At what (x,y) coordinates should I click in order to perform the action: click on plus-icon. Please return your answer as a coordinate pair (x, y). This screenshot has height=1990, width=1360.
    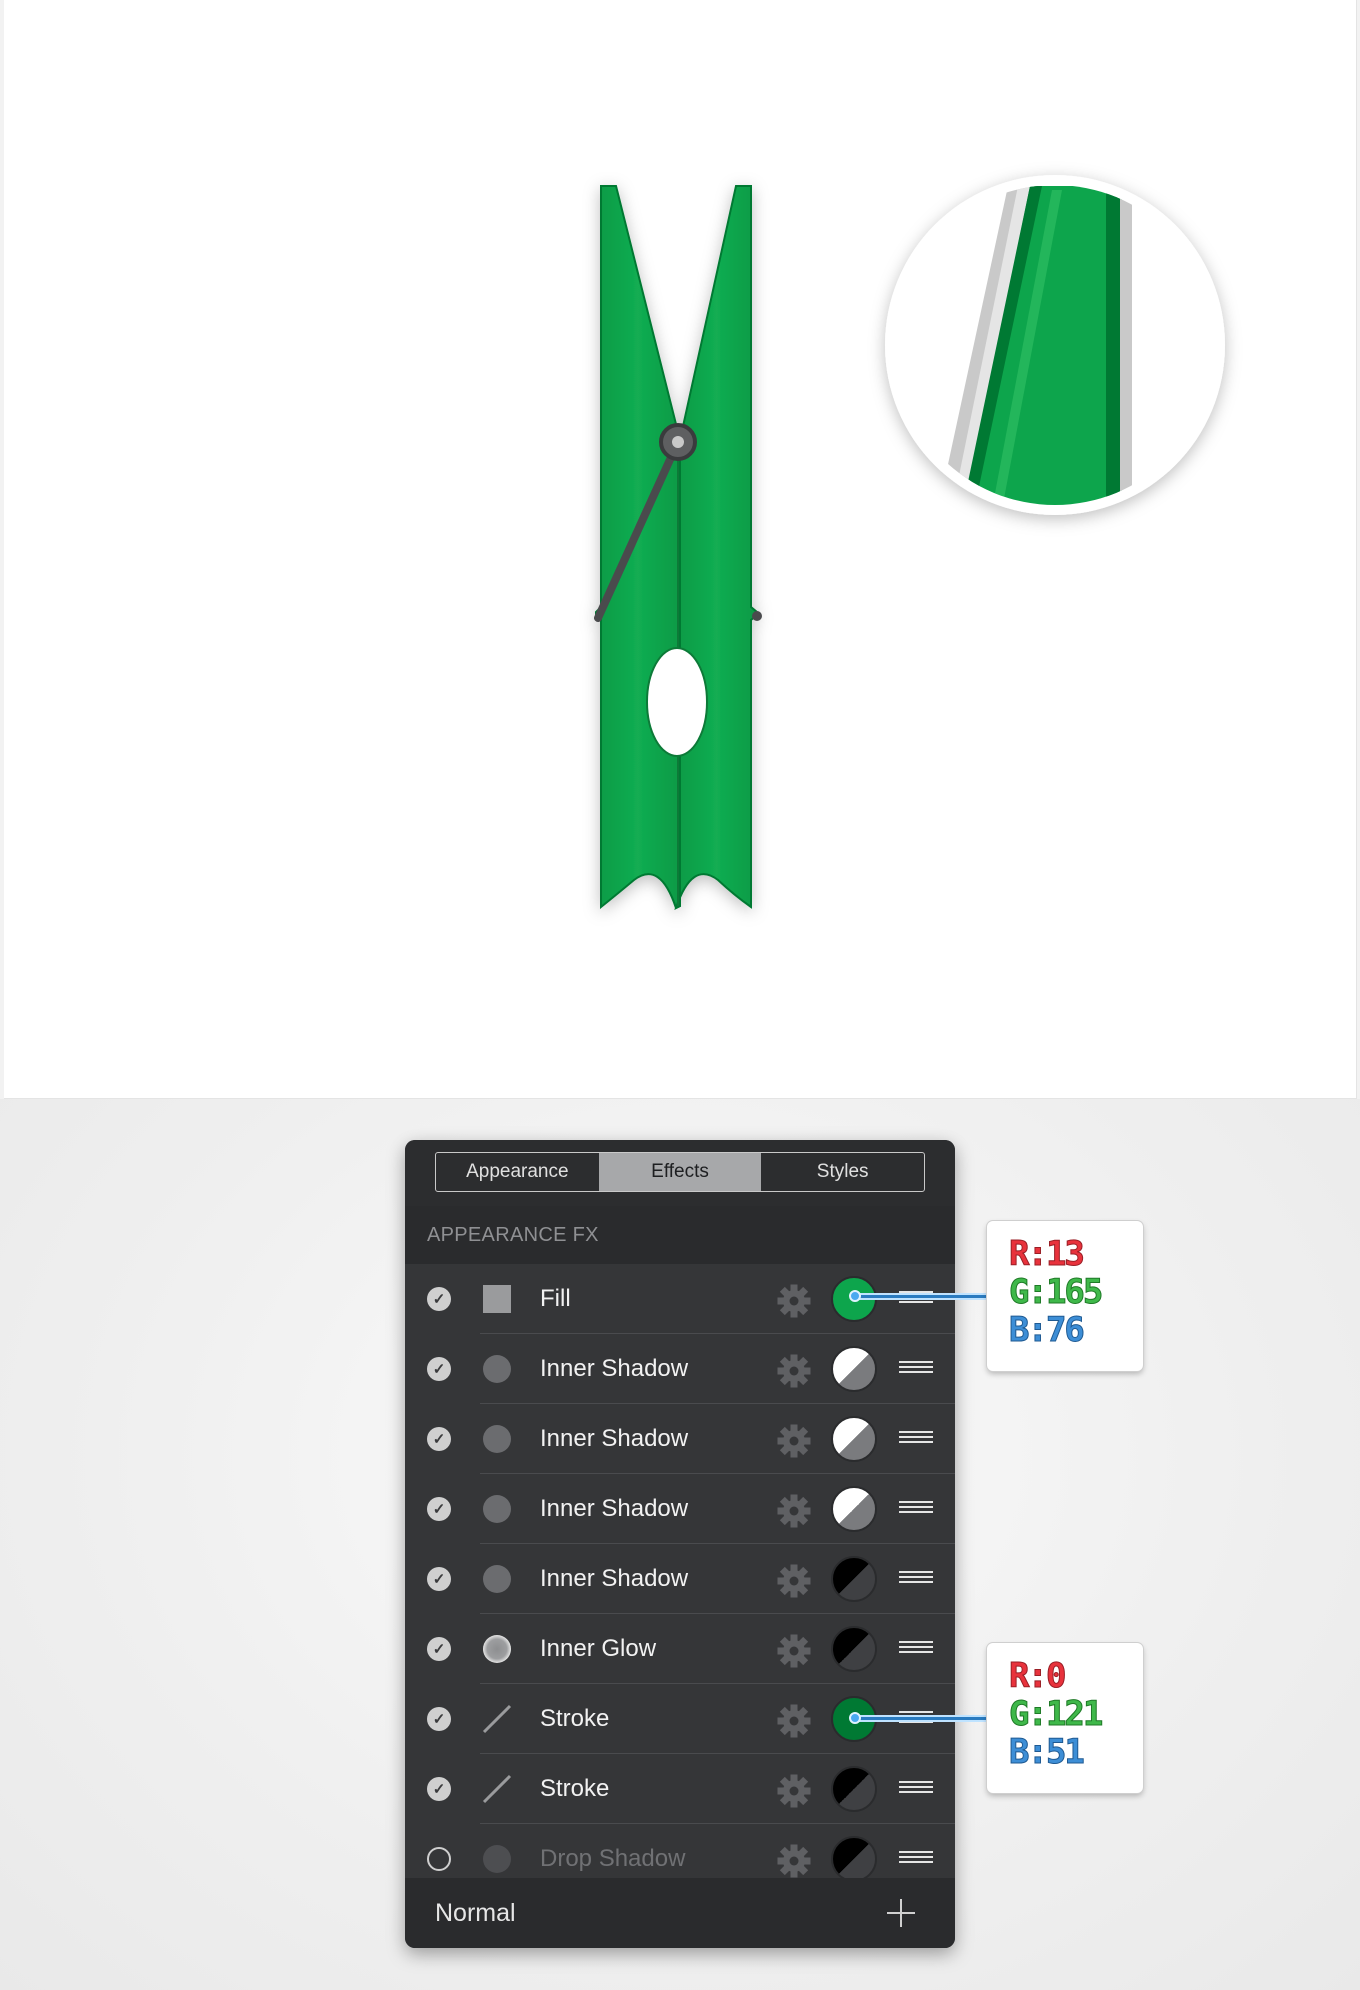
    Looking at the image, I should click on (901, 1913).